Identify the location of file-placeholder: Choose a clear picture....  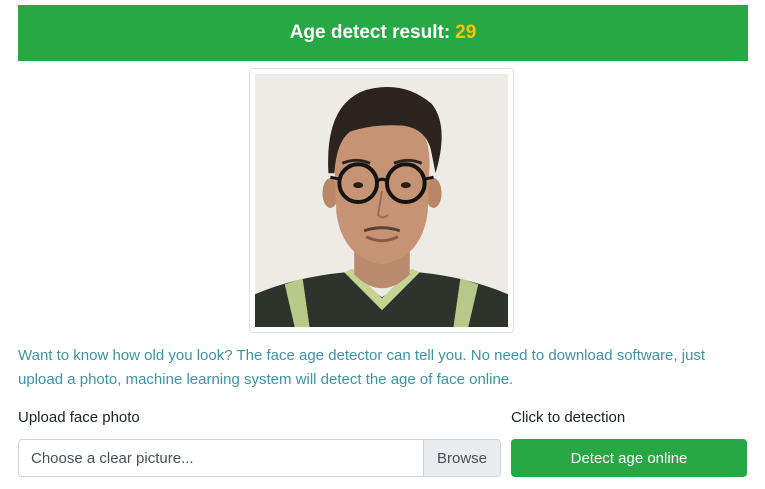
(221, 458).